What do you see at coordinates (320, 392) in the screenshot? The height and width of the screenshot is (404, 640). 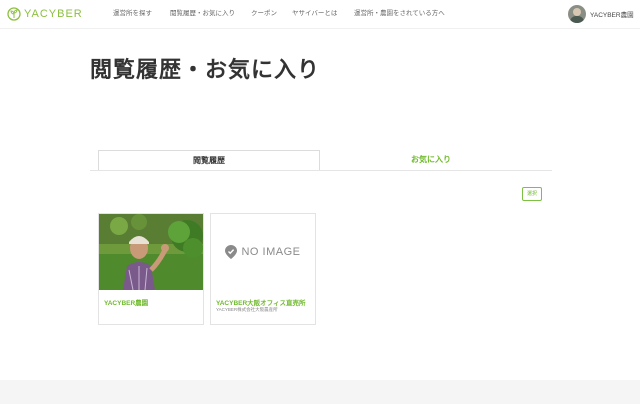 I see `footer` at bounding box center [320, 392].